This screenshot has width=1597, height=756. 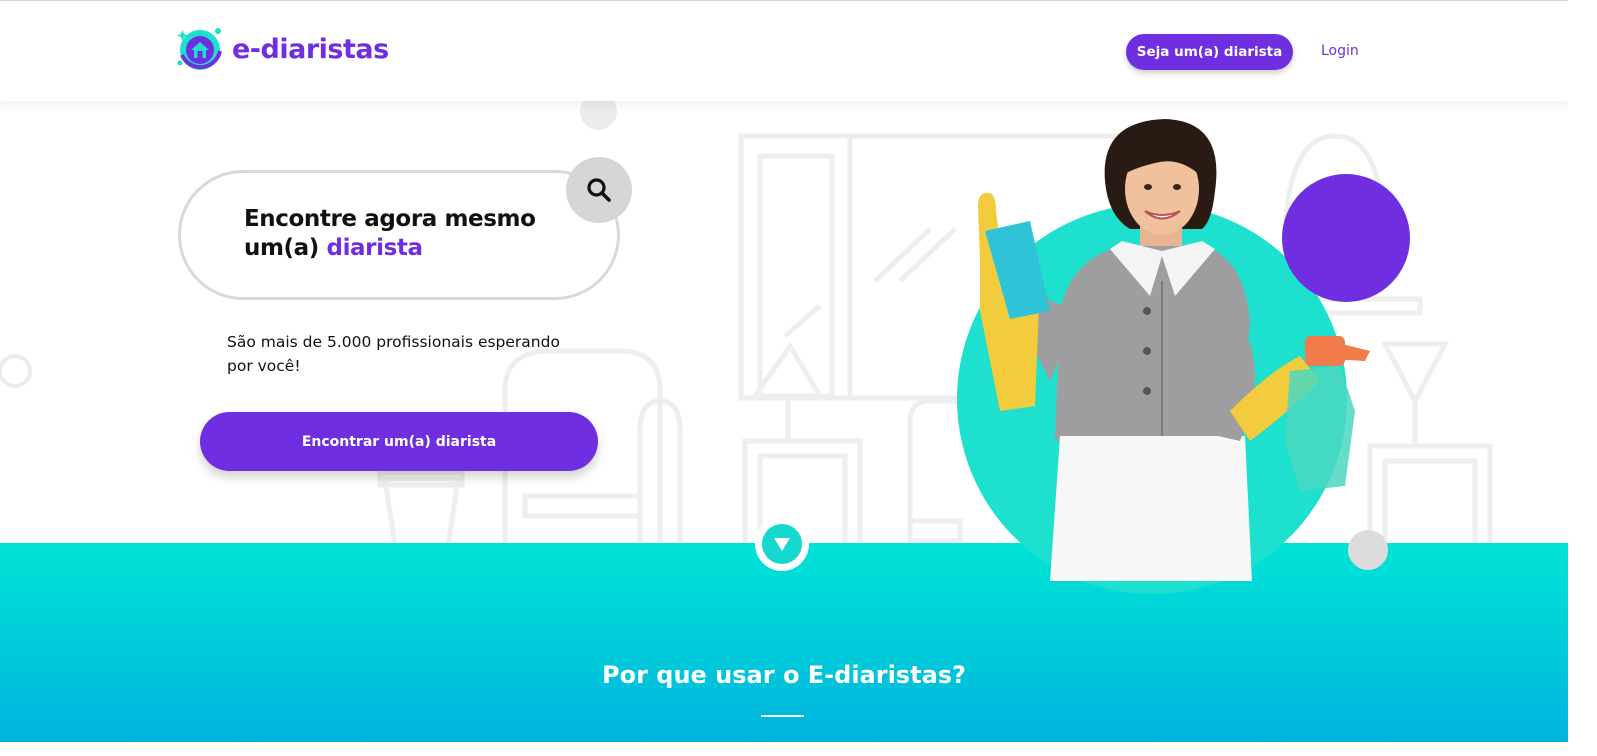 I want to click on scroll-down-inner, so click(x=782, y=544).